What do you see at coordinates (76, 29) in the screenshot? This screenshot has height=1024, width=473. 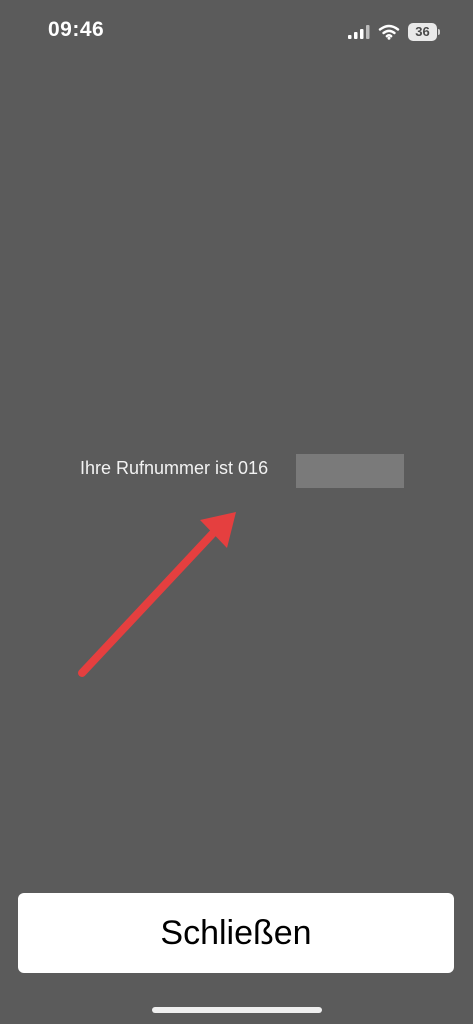 I see `status-time: 09:46` at bounding box center [76, 29].